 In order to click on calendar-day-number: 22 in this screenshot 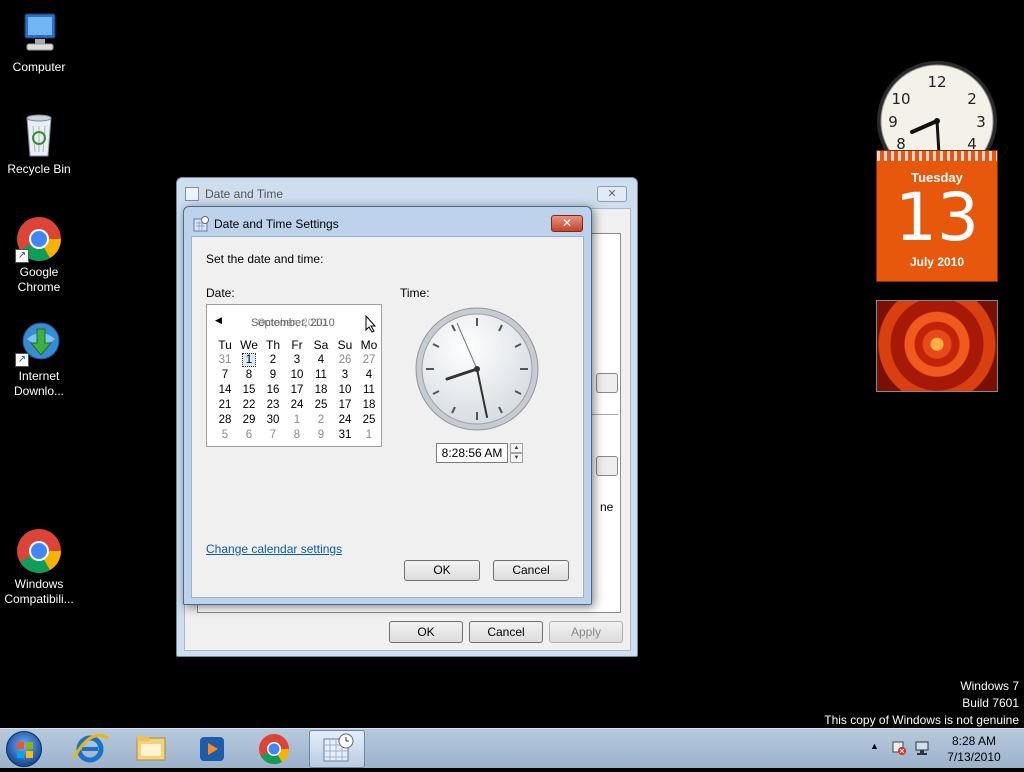, I will do `click(249, 404)`.